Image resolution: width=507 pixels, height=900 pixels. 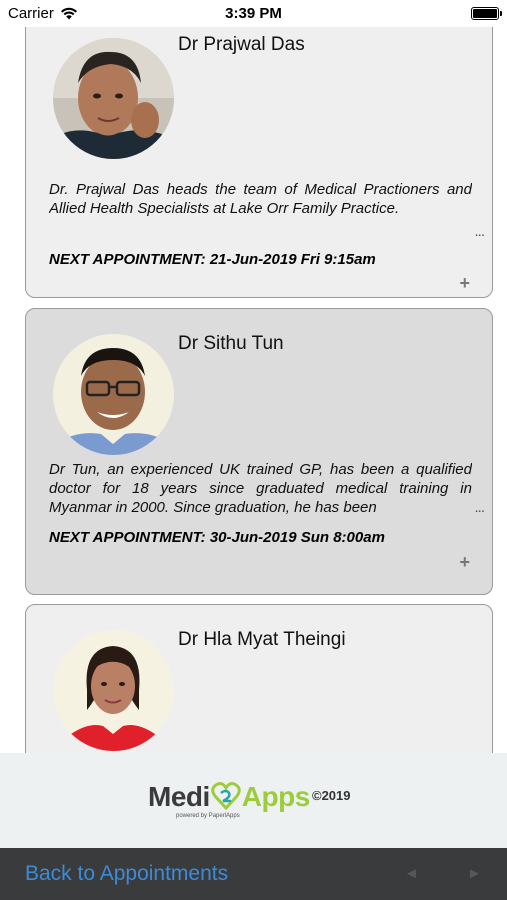 What do you see at coordinates (231, 343) in the screenshot?
I see `doctor-name: Dr Sithu Tun` at bounding box center [231, 343].